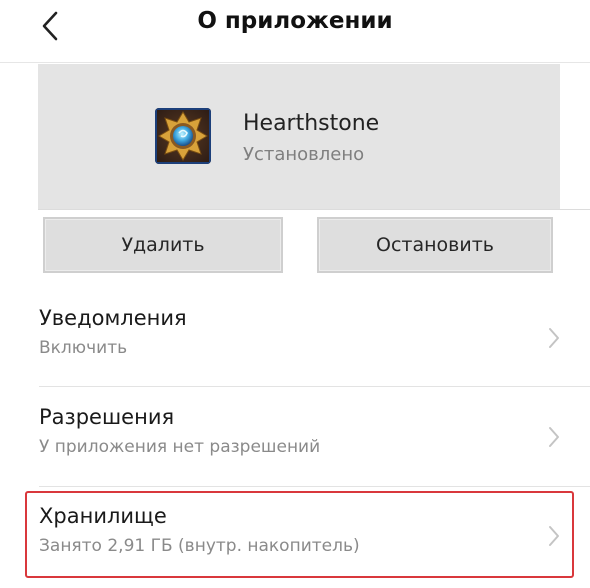  What do you see at coordinates (83, 348) in the screenshot?
I see `item-subtitle: Включить` at bounding box center [83, 348].